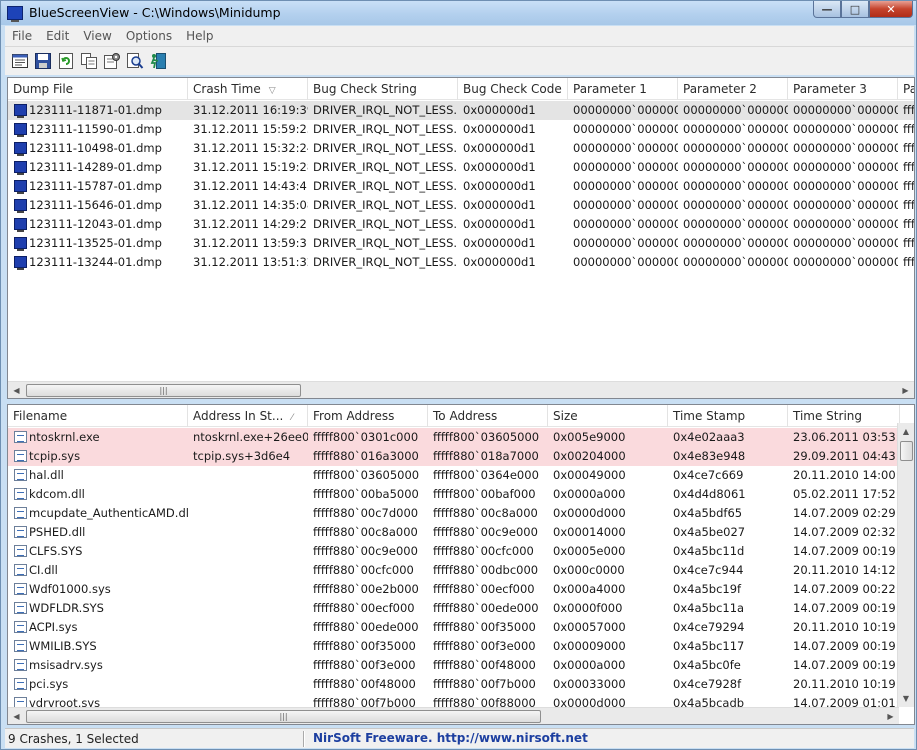 This screenshot has height=750, width=917. I want to click on module-list-horizontal-scrollbar: ◀ ||| ▶, so click(453, 715).